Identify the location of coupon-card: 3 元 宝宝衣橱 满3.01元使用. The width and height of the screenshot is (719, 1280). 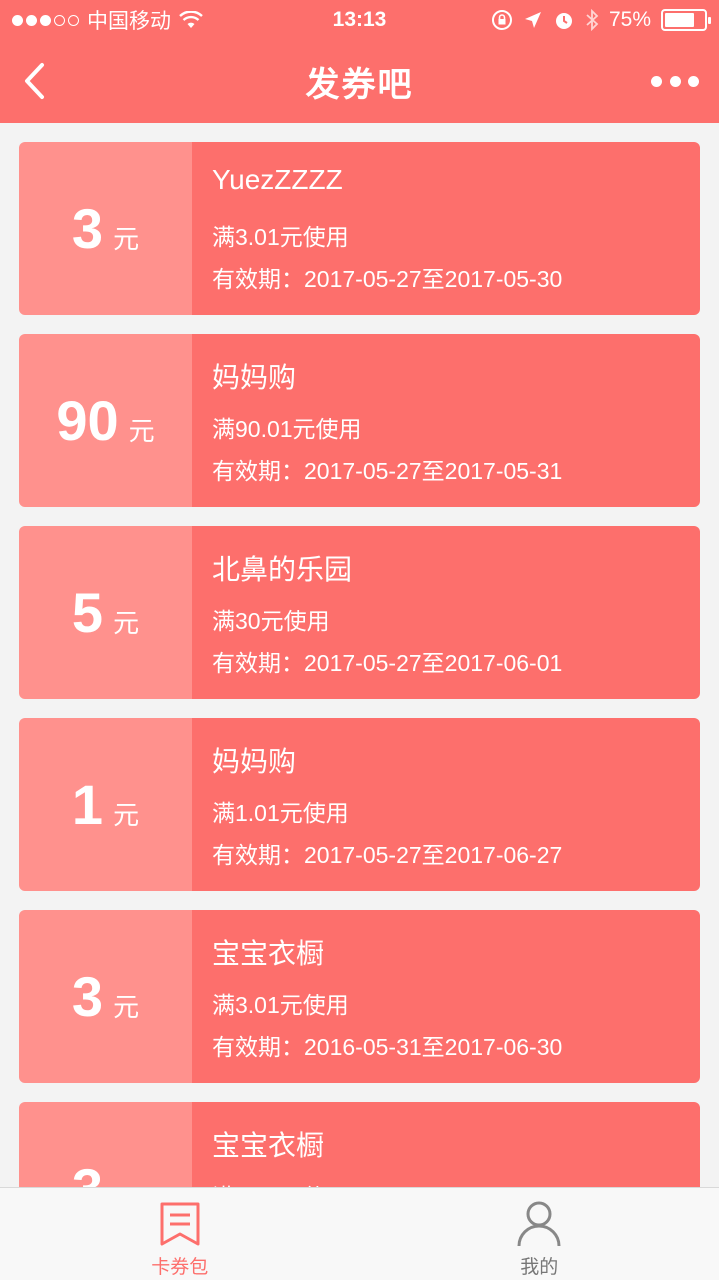
(359, 1144).